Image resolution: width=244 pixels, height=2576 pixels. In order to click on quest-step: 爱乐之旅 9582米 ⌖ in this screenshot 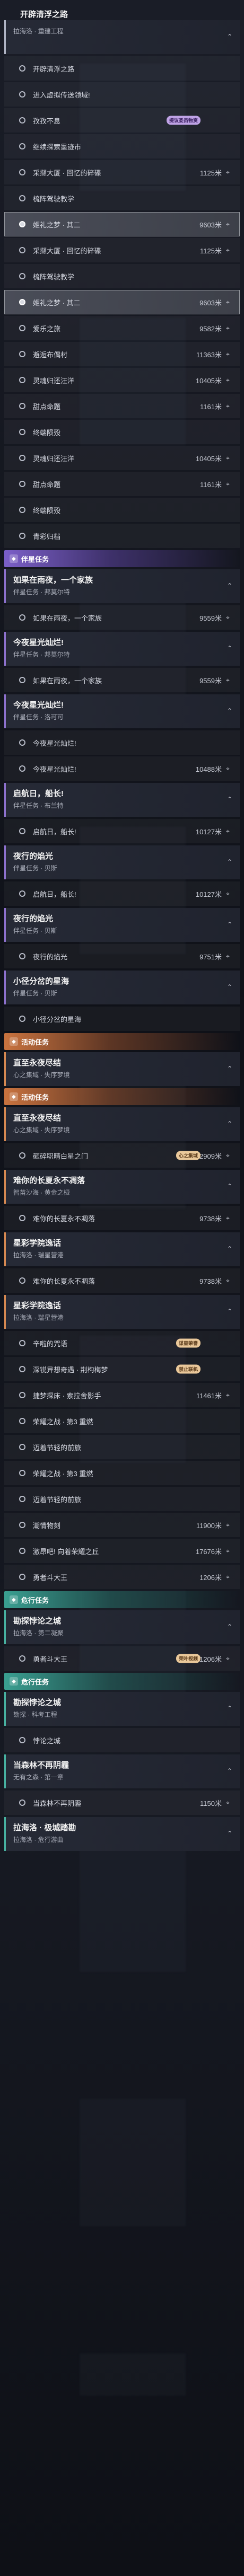, I will do `click(122, 328)`.